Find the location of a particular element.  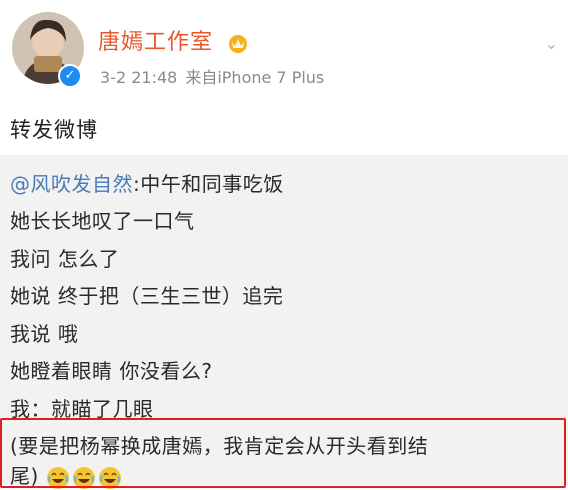

more-options-icon: ⌄ is located at coordinates (551, 43).